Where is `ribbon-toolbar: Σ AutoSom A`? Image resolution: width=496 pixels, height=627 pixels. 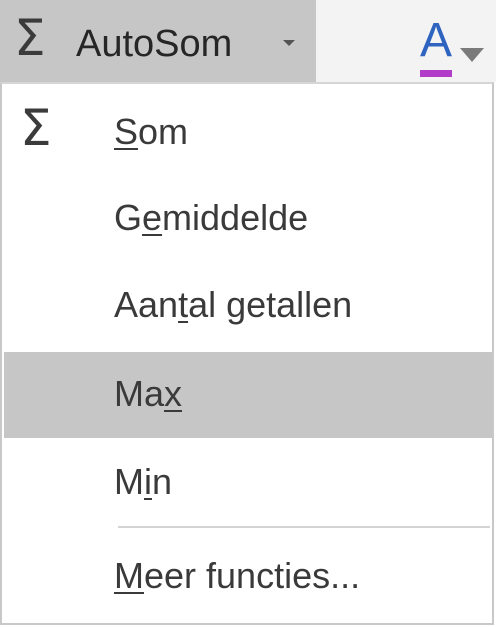
ribbon-toolbar: Σ AutoSom A is located at coordinates (248, 41).